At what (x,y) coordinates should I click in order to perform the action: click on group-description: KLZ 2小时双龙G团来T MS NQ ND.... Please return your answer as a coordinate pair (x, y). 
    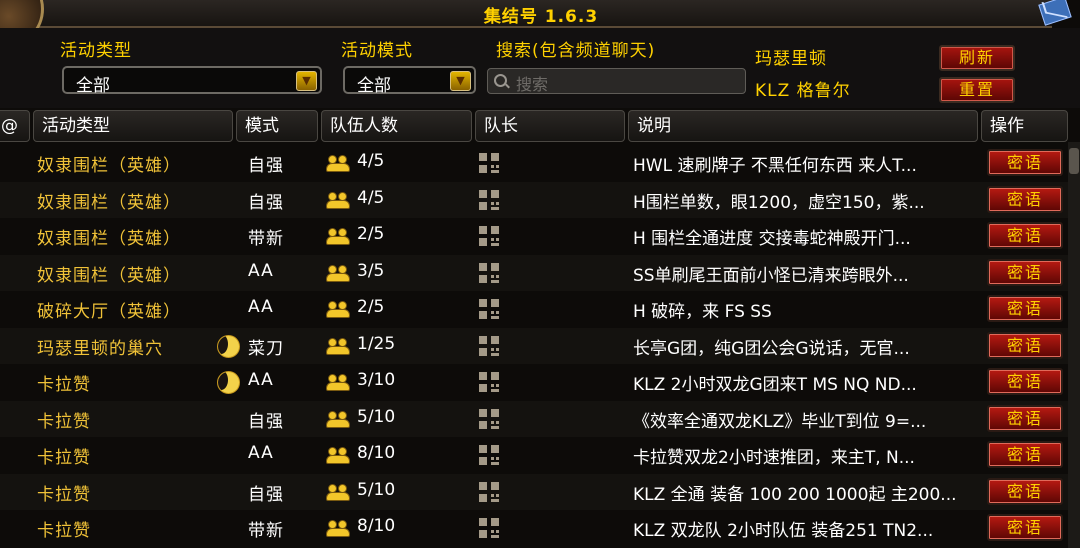
    Looking at the image, I should click on (775, 385).